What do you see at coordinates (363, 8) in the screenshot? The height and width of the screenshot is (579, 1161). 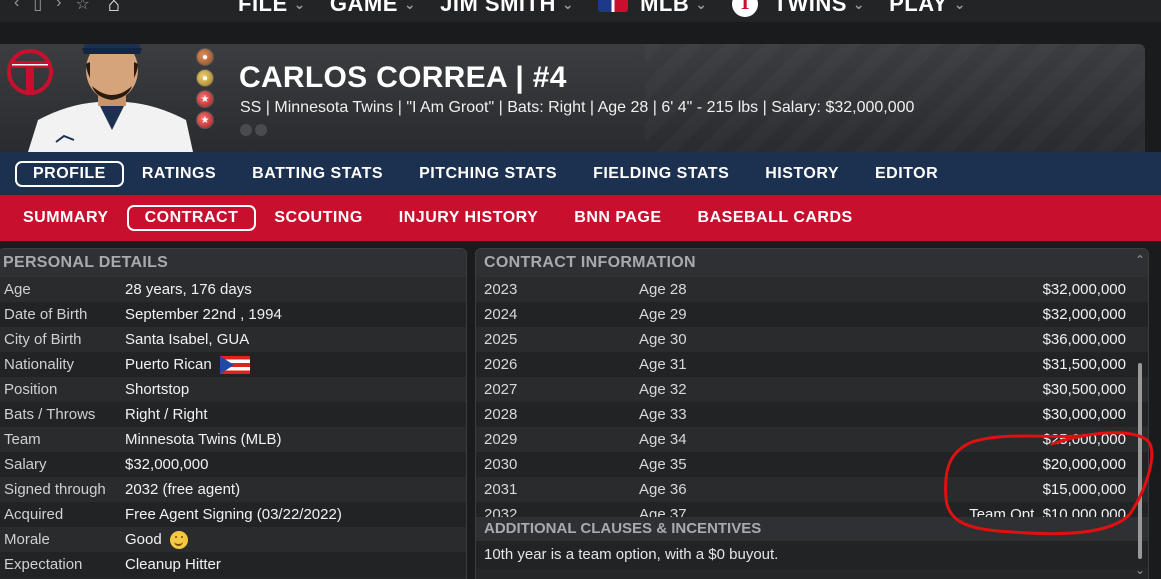 I see `menu-label: GAME` at bounding box center [363, 8].